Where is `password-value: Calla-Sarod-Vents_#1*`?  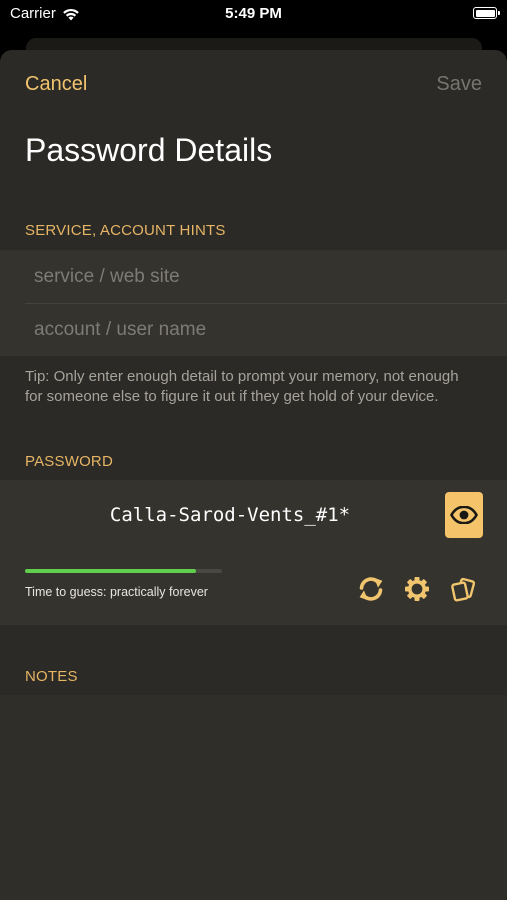
password-value: Calla-Sarod-Vents_#1* is located at coordinates (230, 515).